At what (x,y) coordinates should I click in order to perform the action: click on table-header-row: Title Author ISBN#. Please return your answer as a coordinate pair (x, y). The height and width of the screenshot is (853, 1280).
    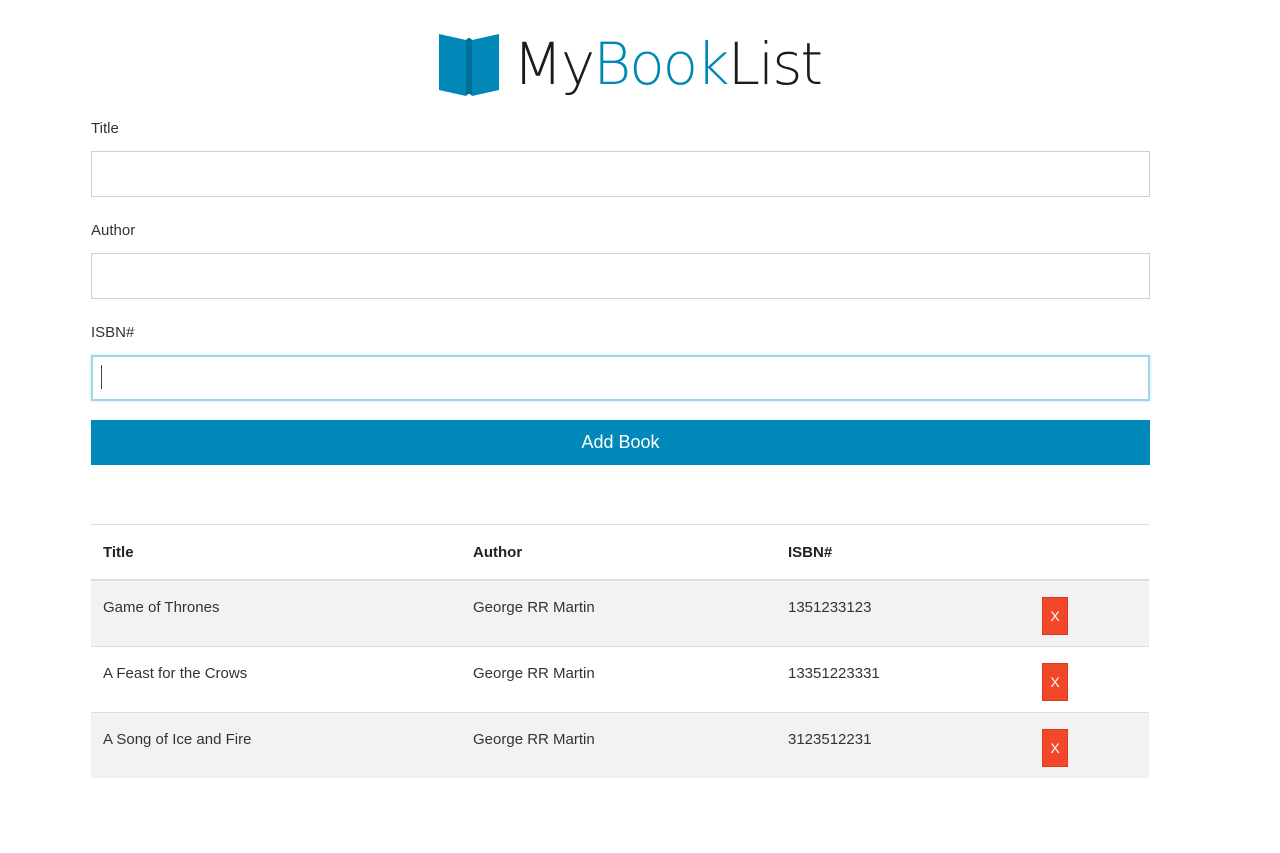
    Looking at the image, I should click on (620, 552).